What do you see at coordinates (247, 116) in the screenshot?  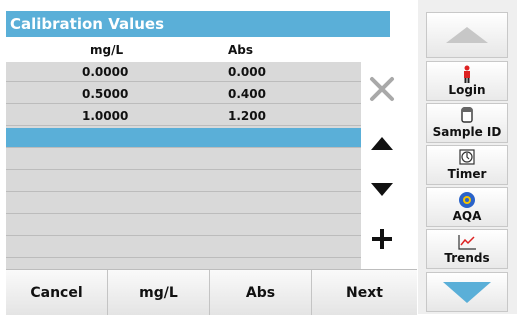 I see `cell-abs: 1.200` at bounding box center [247, 116].